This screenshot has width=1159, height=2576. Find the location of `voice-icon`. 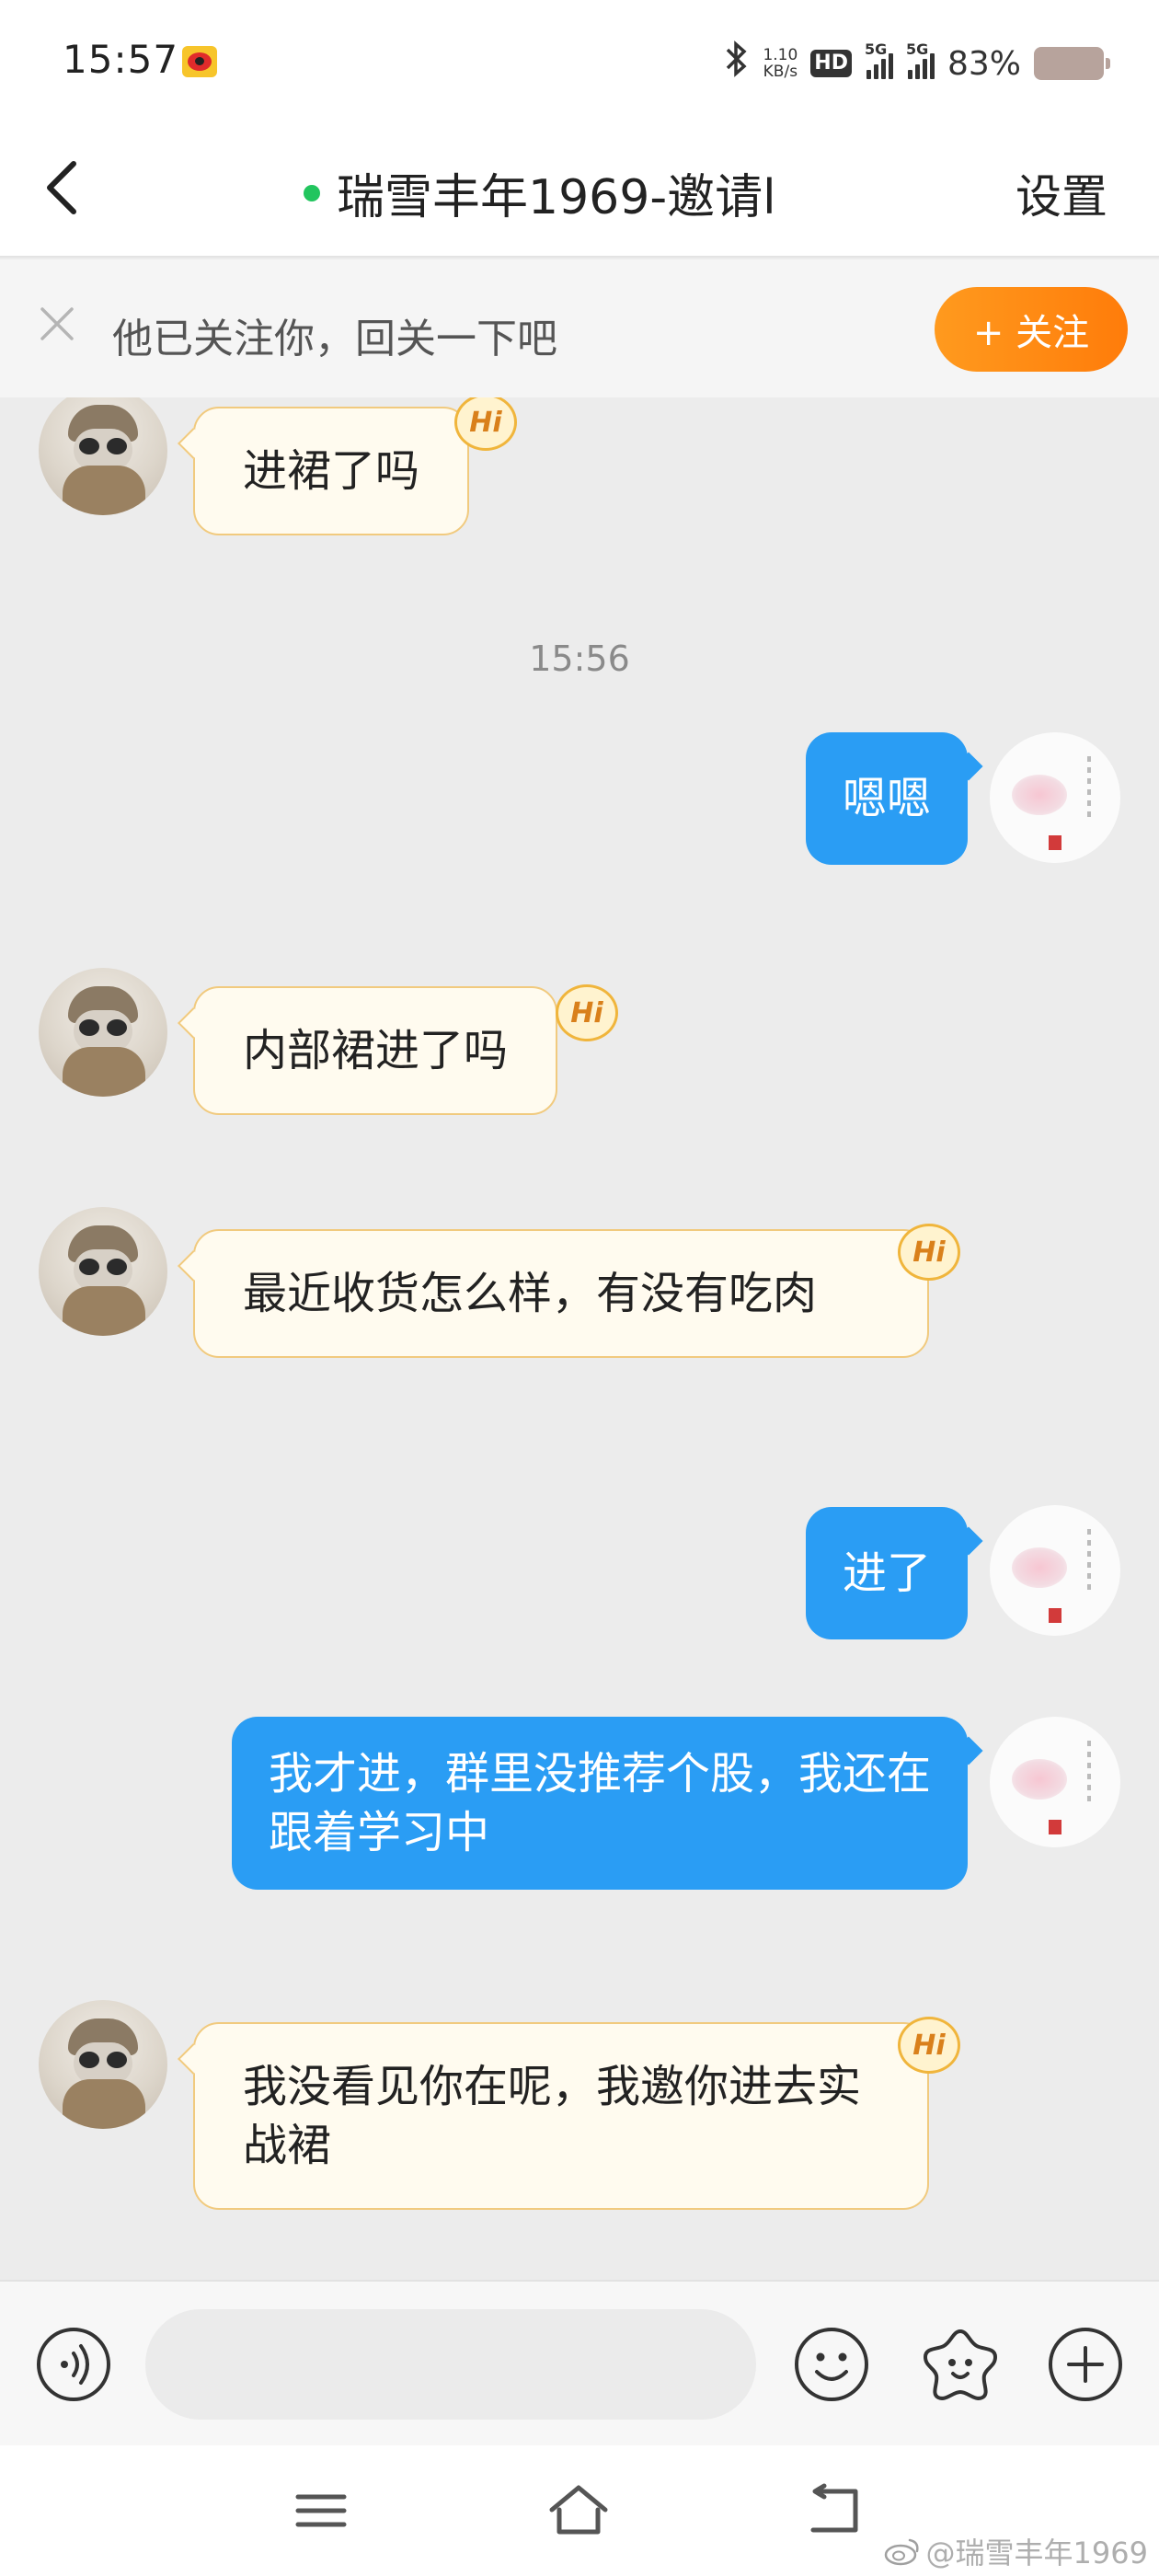

voice-icon is located at coordinates (73, 2364).